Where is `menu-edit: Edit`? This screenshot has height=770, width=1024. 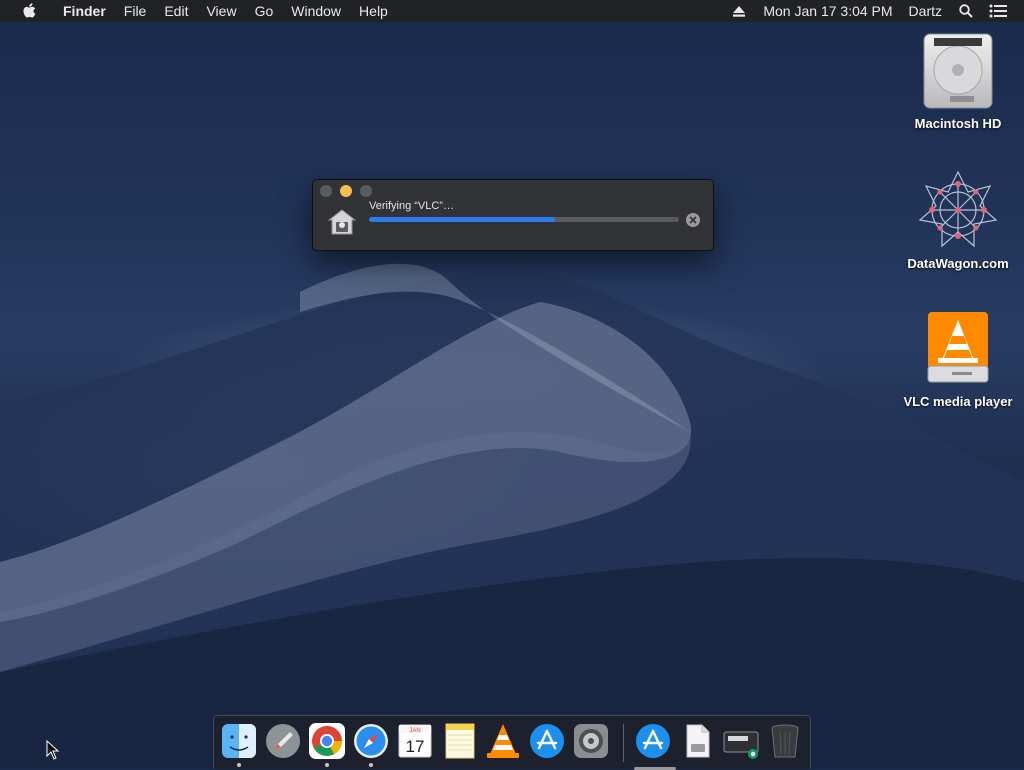
menu-edit: Edit is located at coordinates (176, 11).